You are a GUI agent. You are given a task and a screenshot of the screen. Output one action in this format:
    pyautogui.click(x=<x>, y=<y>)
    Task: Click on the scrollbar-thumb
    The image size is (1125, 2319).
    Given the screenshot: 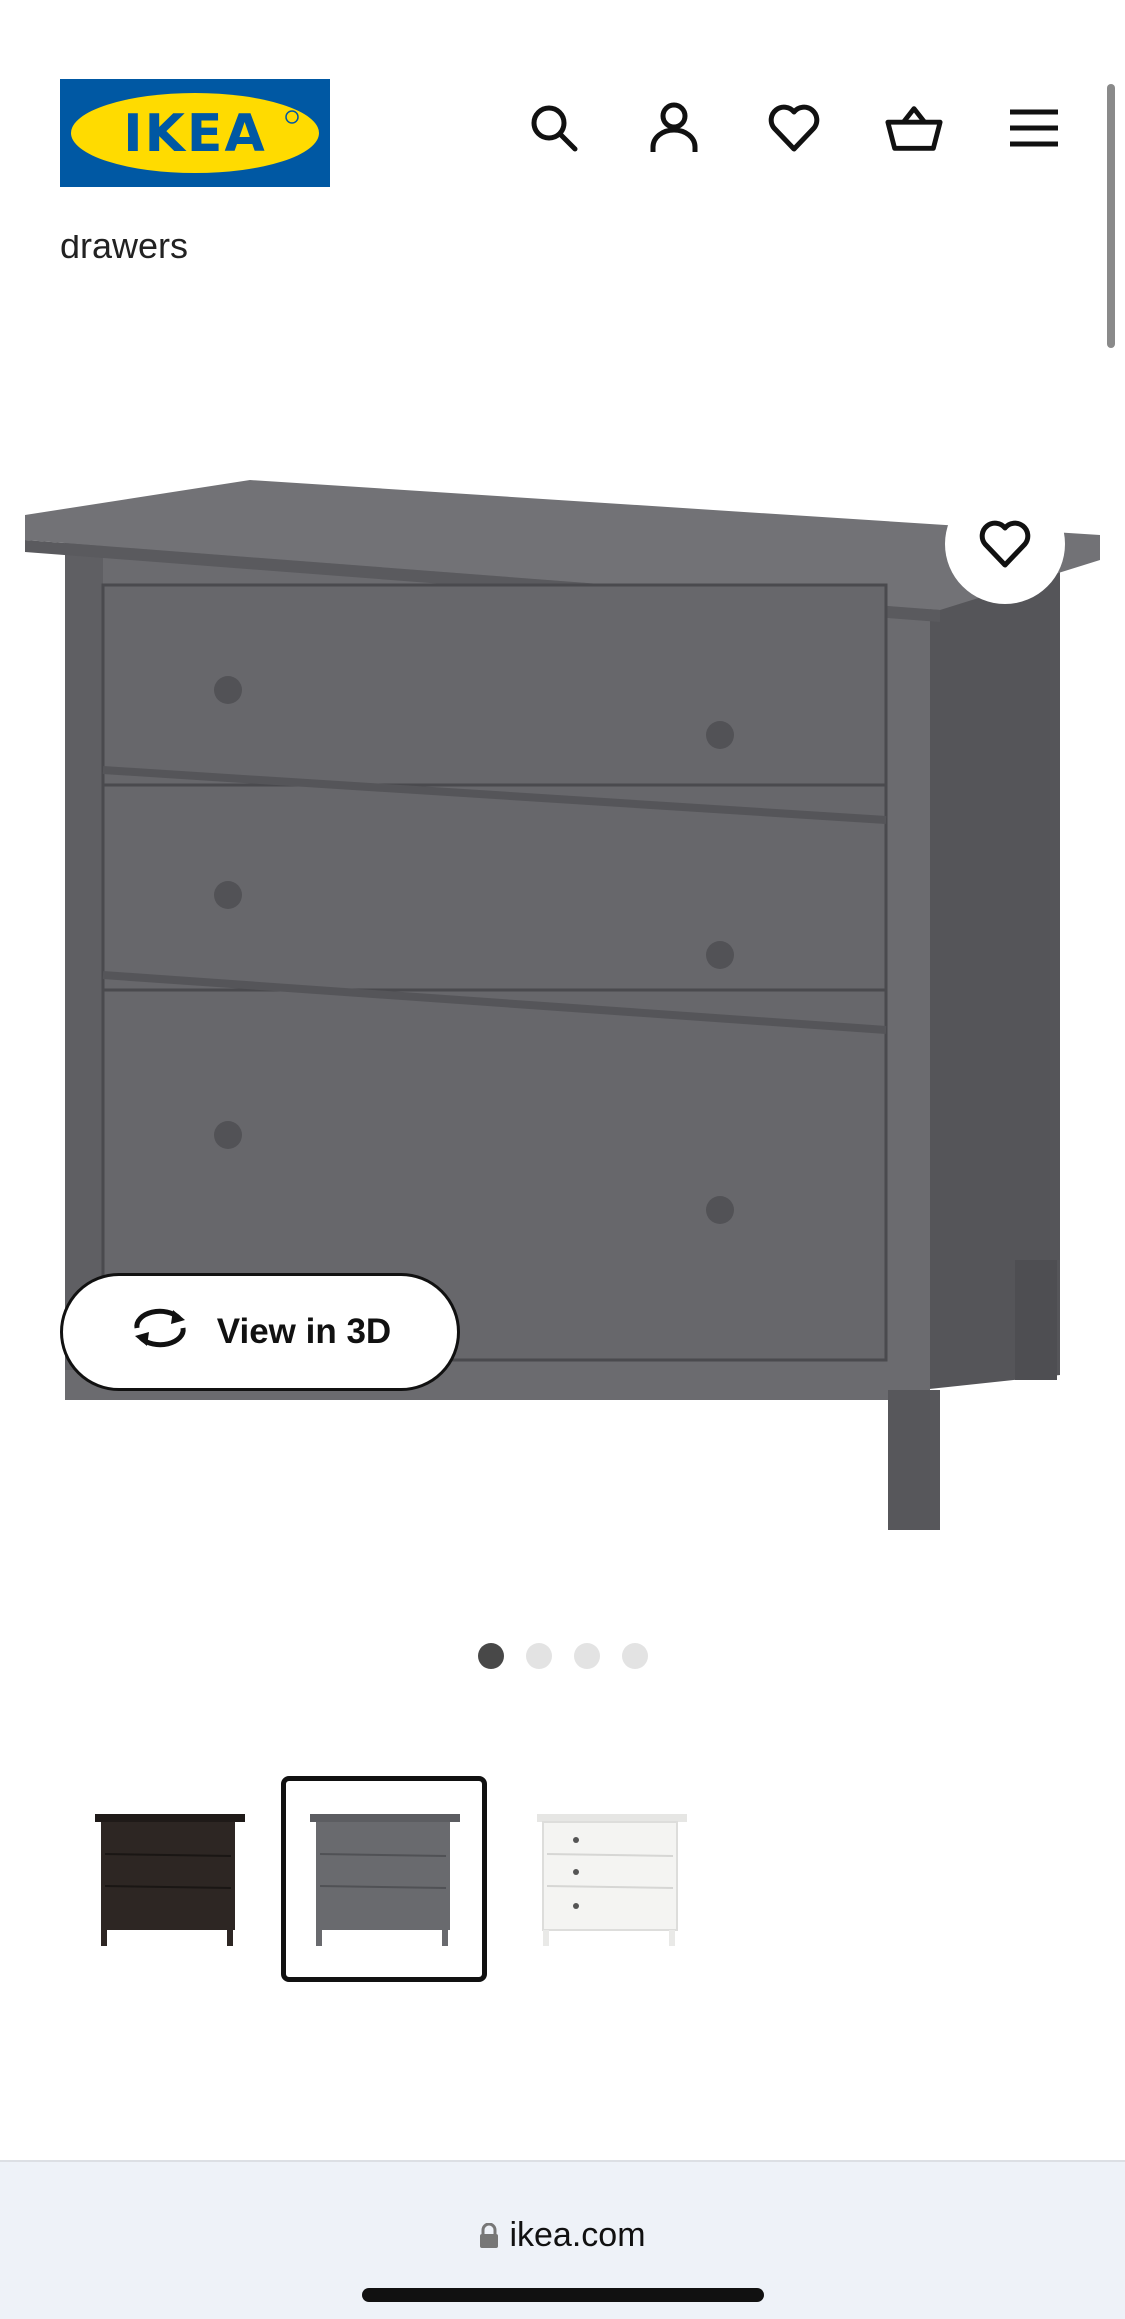 What is the action you would take?
    pyautogui.click(x=1111, y=216)
    